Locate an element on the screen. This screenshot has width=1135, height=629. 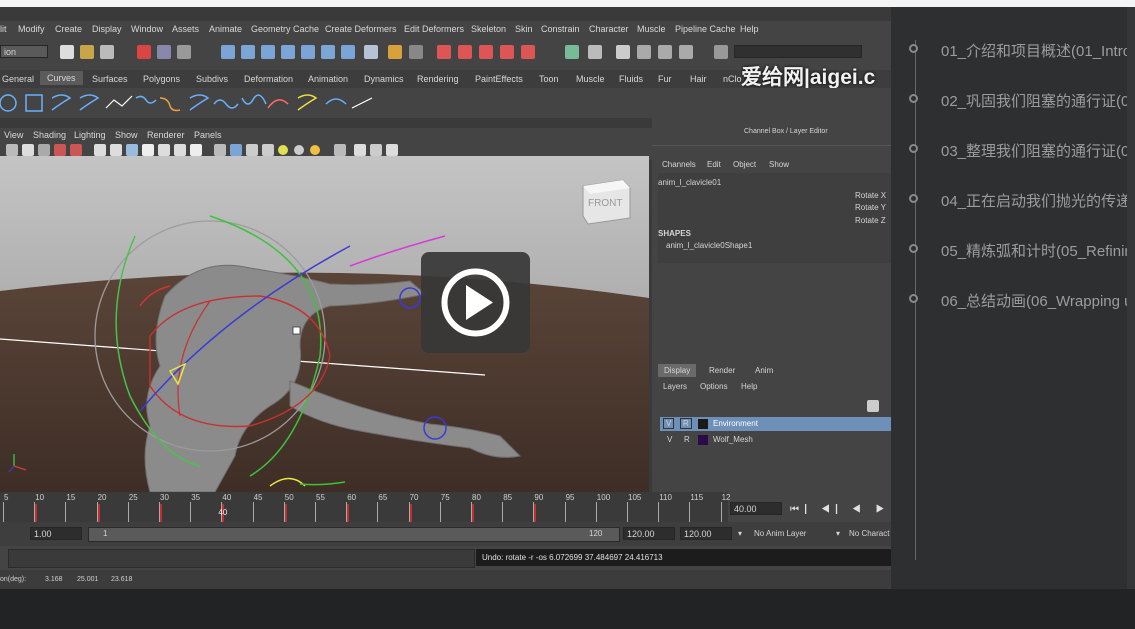
playlist-title: 05_精炼弧和计时(05_Refining is located at coordinates (1038, 250).